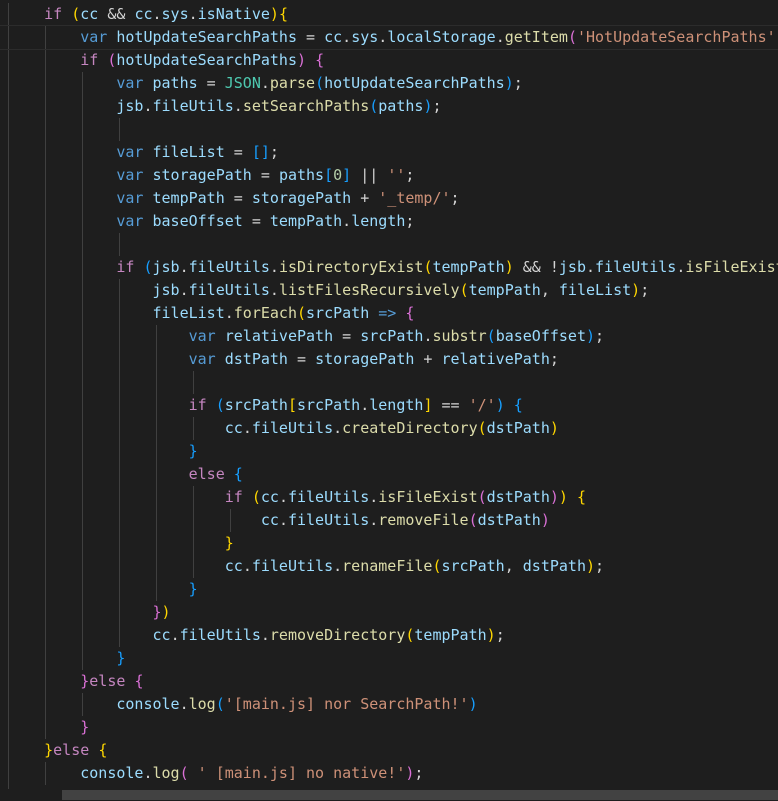 The height and width of the screenshot is (801, 778). What do you see at coordinates (346, 704) in the screenshot?
I see `code-token: '[main.js] nor SearchPath!'` at bounding box center [346, 704].